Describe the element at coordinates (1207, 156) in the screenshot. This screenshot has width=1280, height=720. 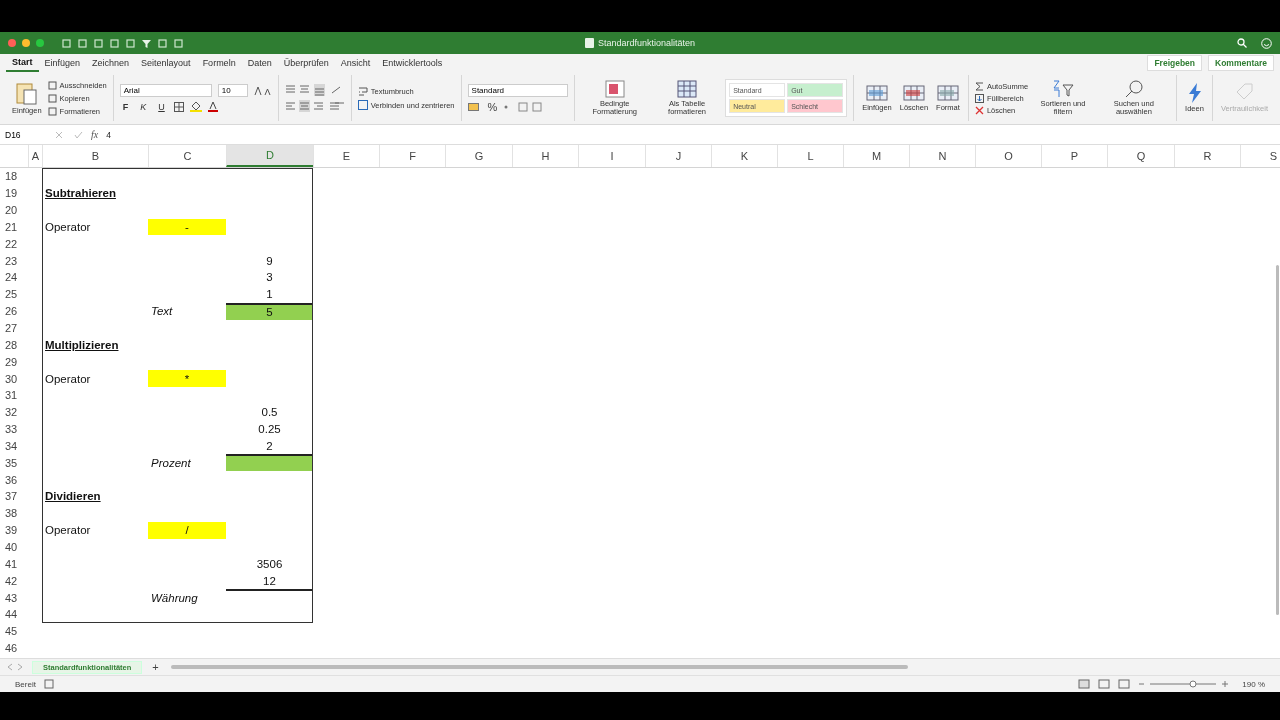
I see `column-header: R` at that location.